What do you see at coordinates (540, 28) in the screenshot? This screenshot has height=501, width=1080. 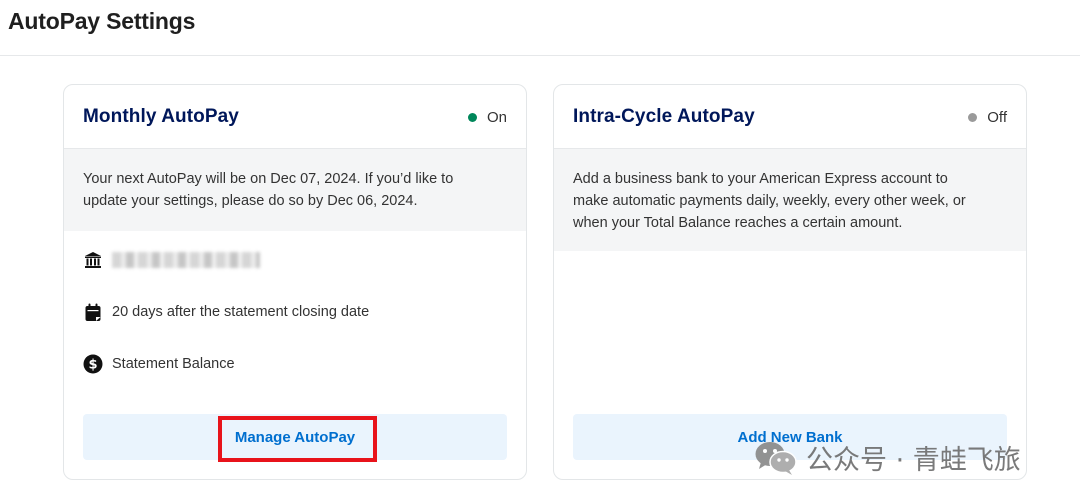 I see `page-header: AutoPay Settings` at bounding box center [540, 28].